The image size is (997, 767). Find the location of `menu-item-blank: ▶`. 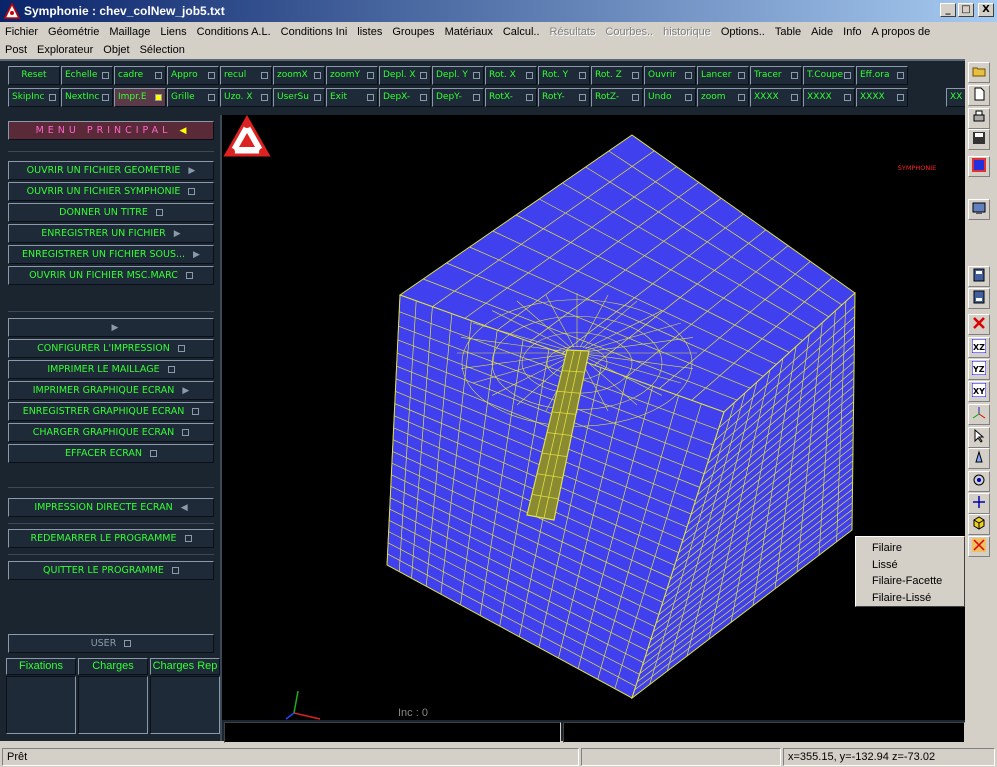

menu-item-blank: ▶ is located at coordinates (111, 327).